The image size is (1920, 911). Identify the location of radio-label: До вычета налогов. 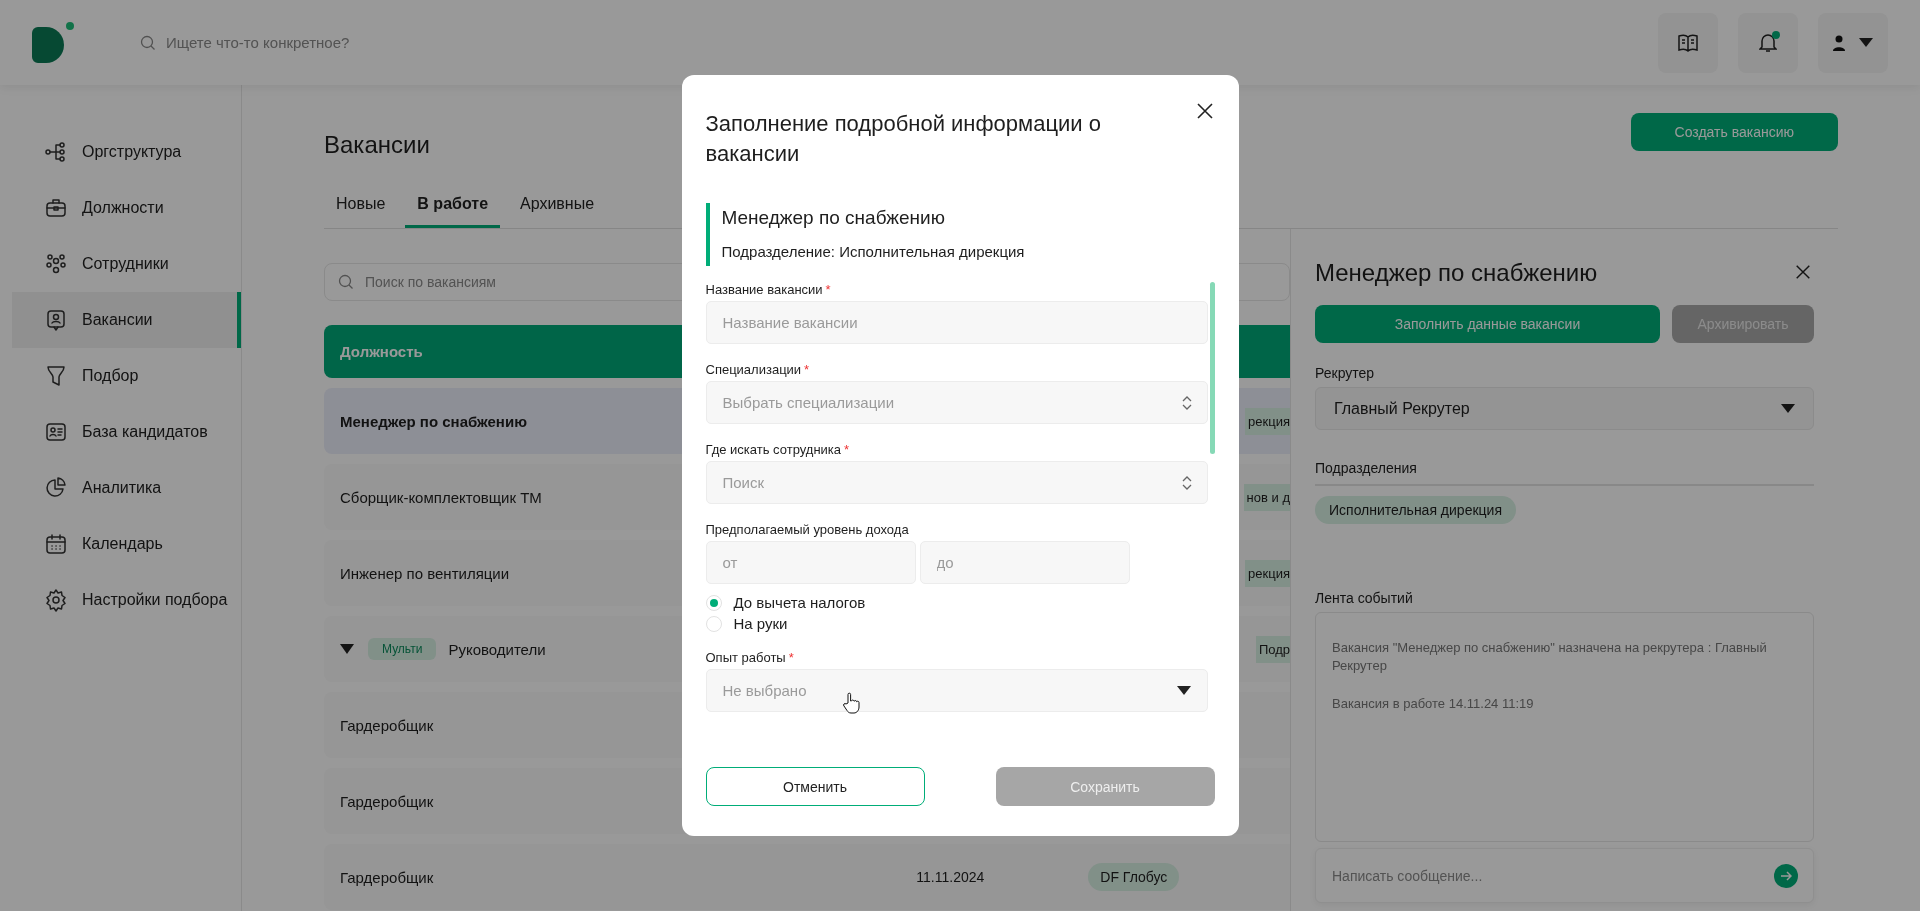
(799, 602).